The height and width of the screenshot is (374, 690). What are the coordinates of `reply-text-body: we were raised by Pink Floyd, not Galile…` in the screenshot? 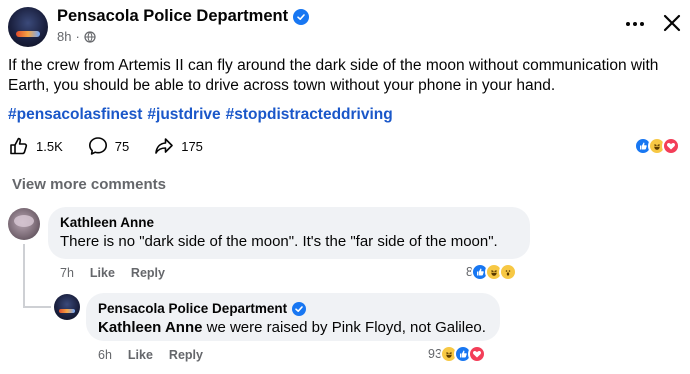 It's located at (344, 327).